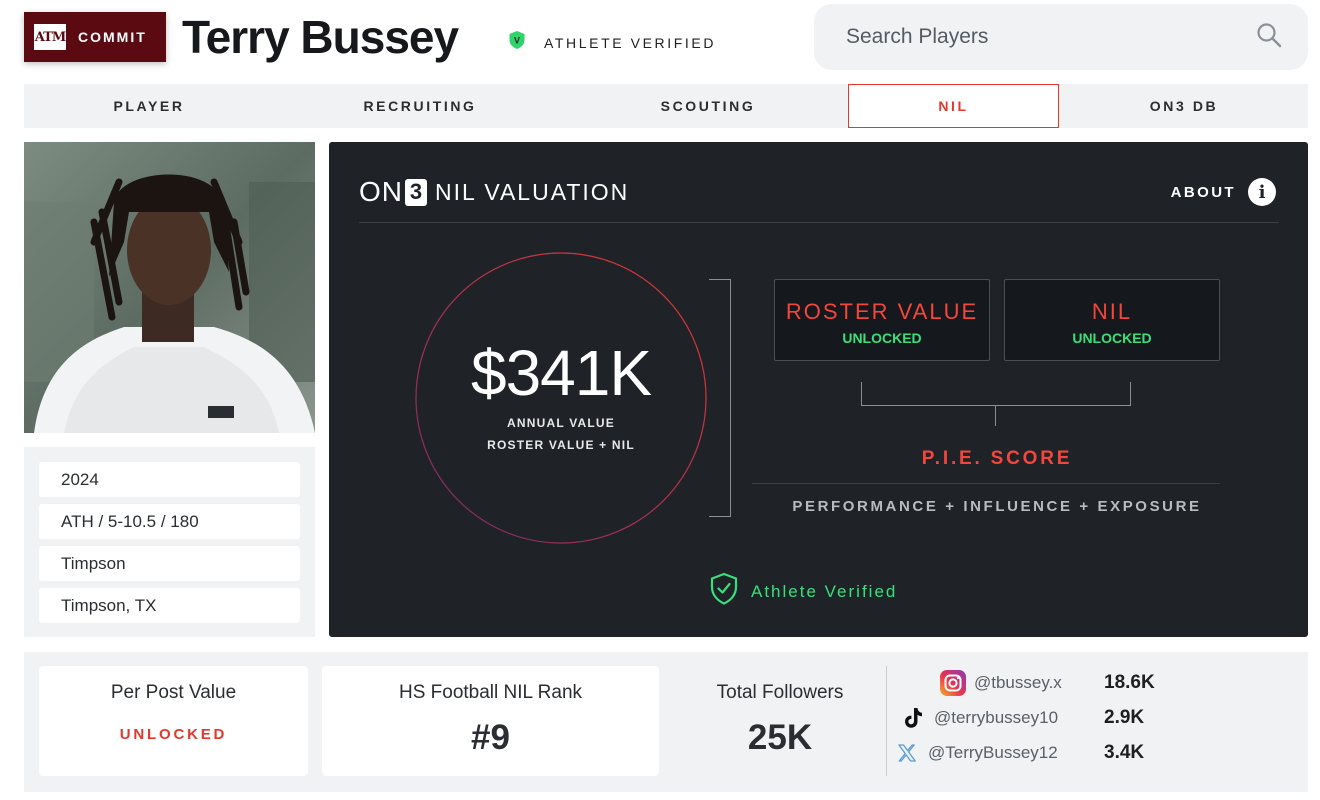 This screenshot has height=800, width=1320. What do you see at coordinates (996, 394) in the screenshot?
I see `pie-bracket` at bounding box center [996, 394].